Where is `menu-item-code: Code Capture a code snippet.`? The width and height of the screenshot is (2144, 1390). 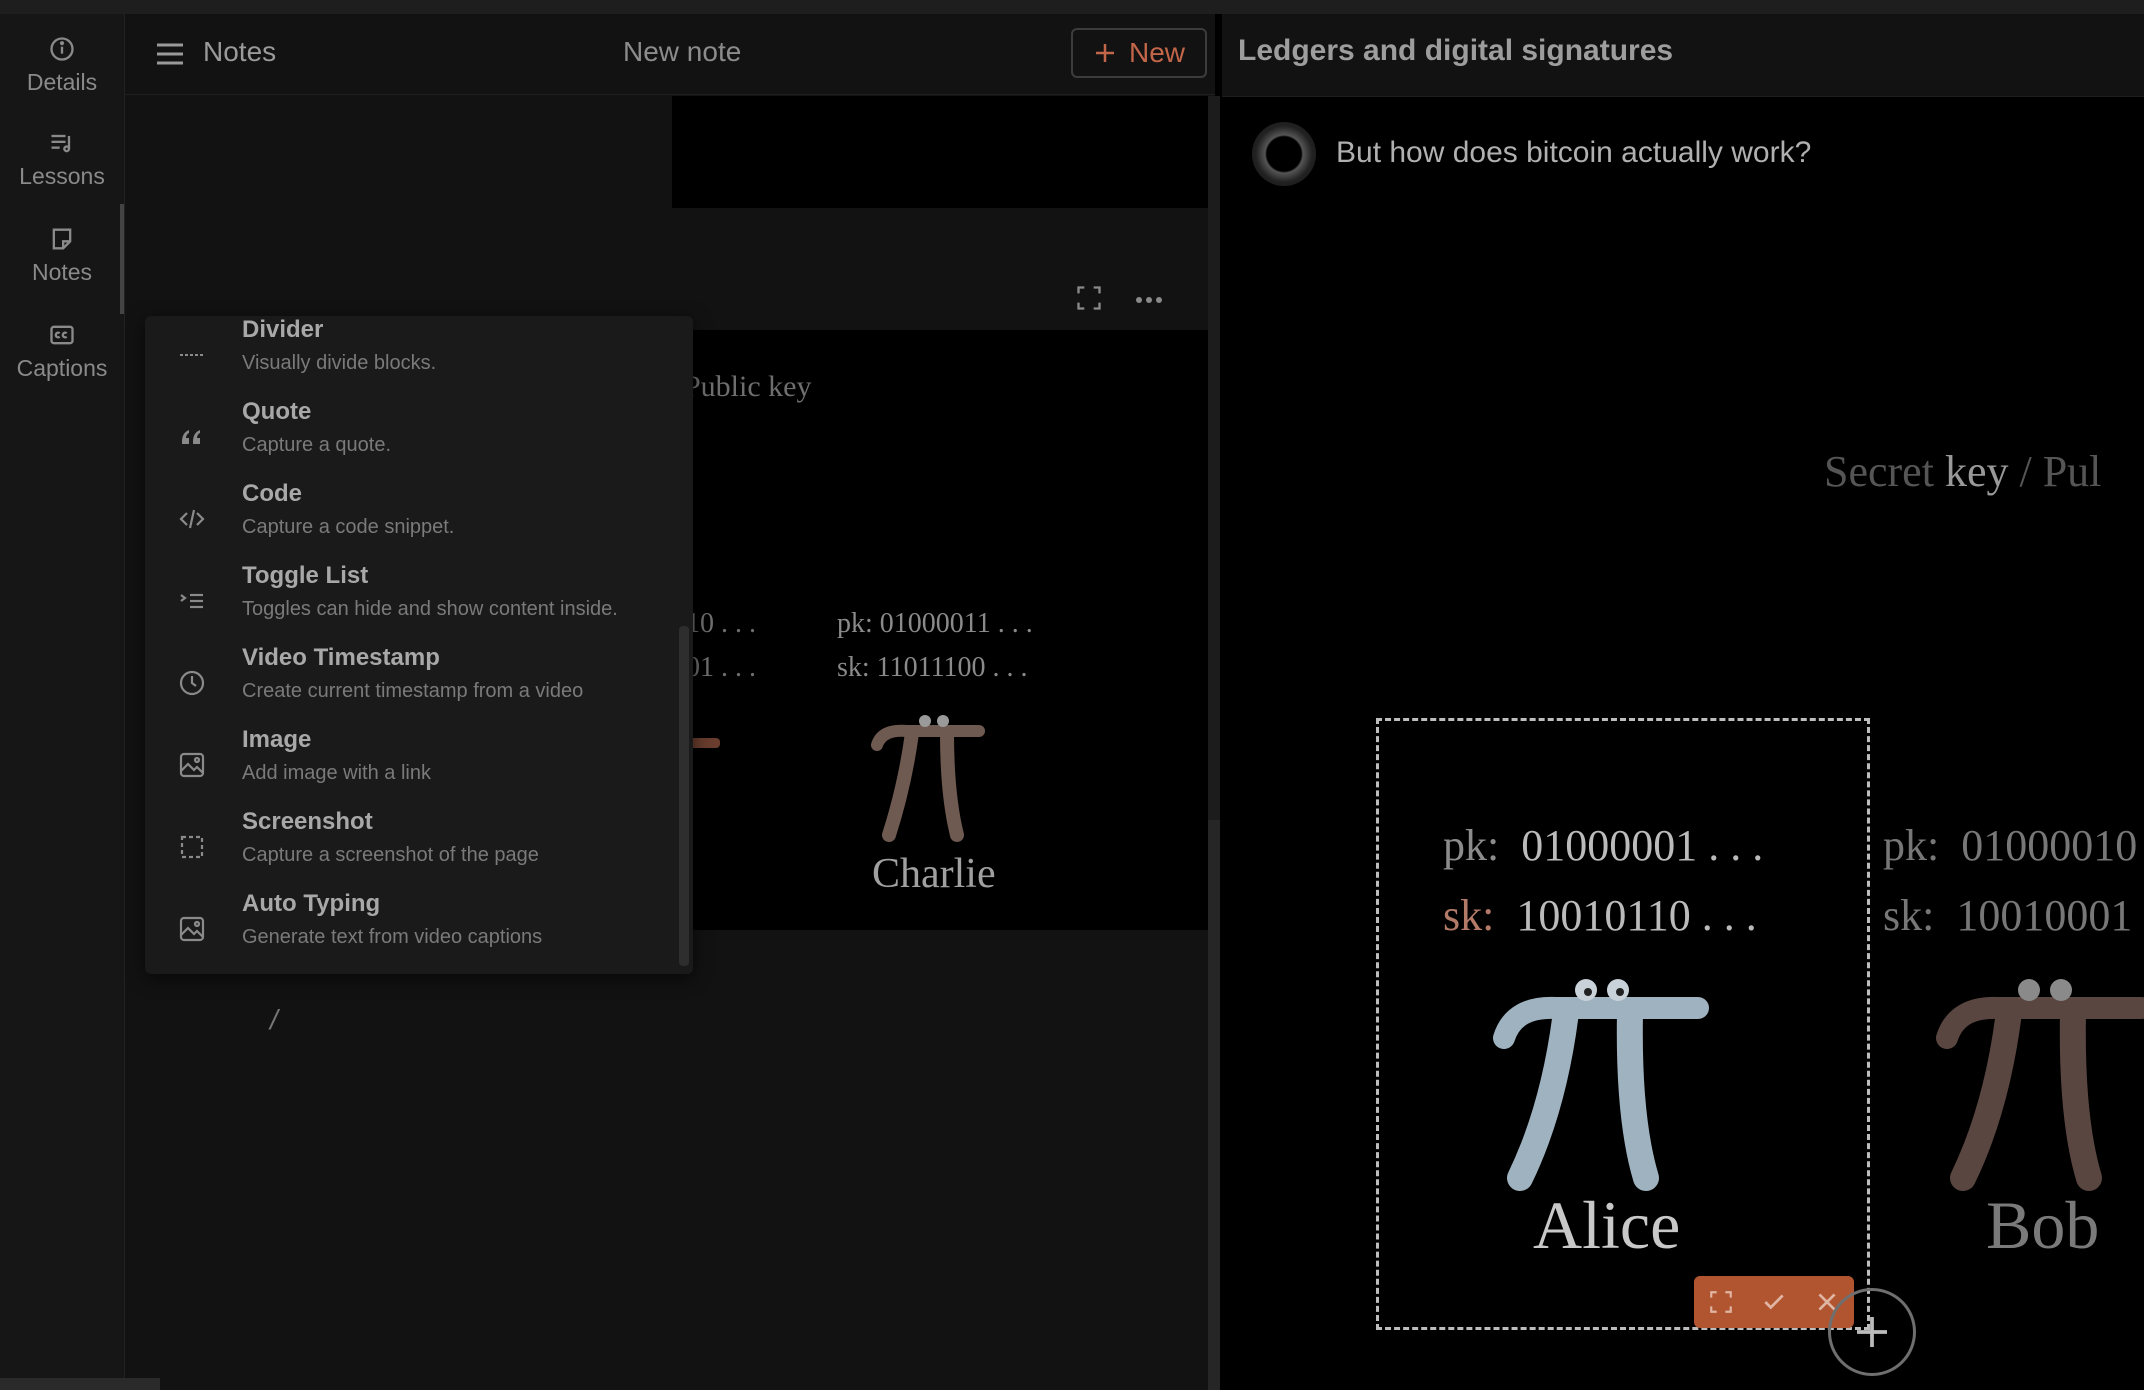 menu-item-code: Code Capture a code snippet. is located at coordinates (415, 521).